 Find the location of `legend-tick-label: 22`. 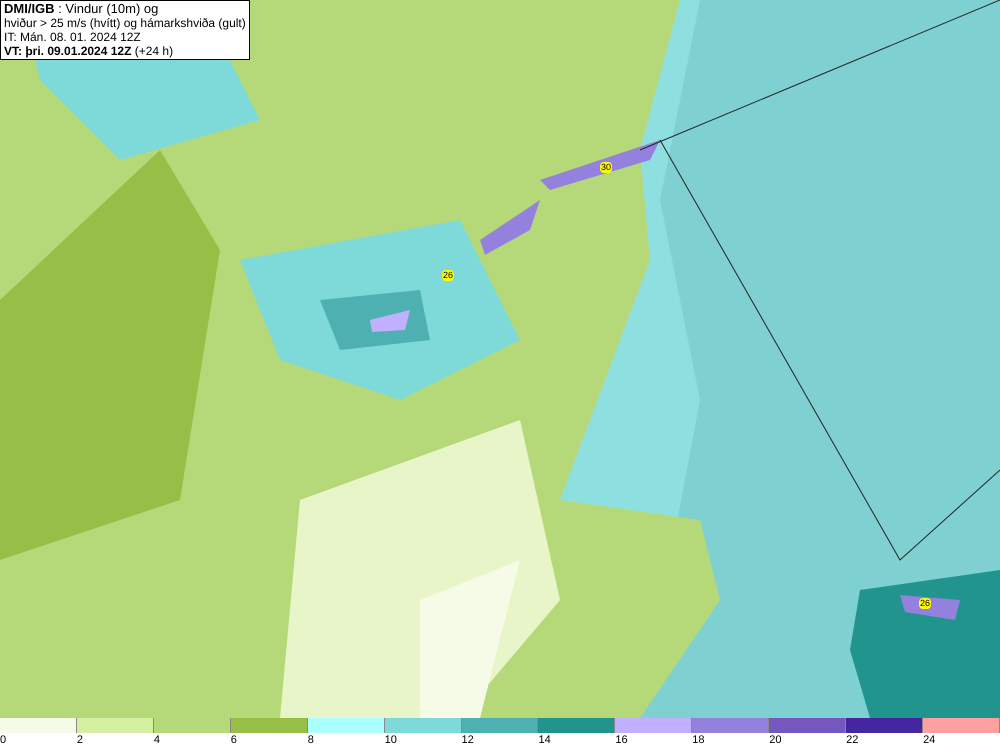

legend-tick-label: 22 is located at coordinates (852, 740).